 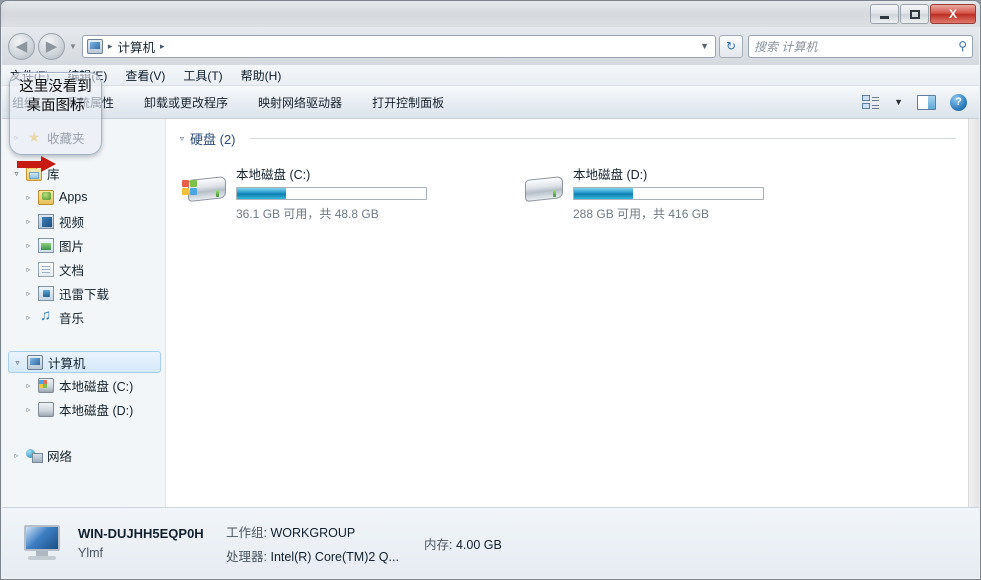 What do you see at coordinates (705, 46) in the screenshot?
I see `address-dropdown-icon: ▼` at bounding box center [705, 46].